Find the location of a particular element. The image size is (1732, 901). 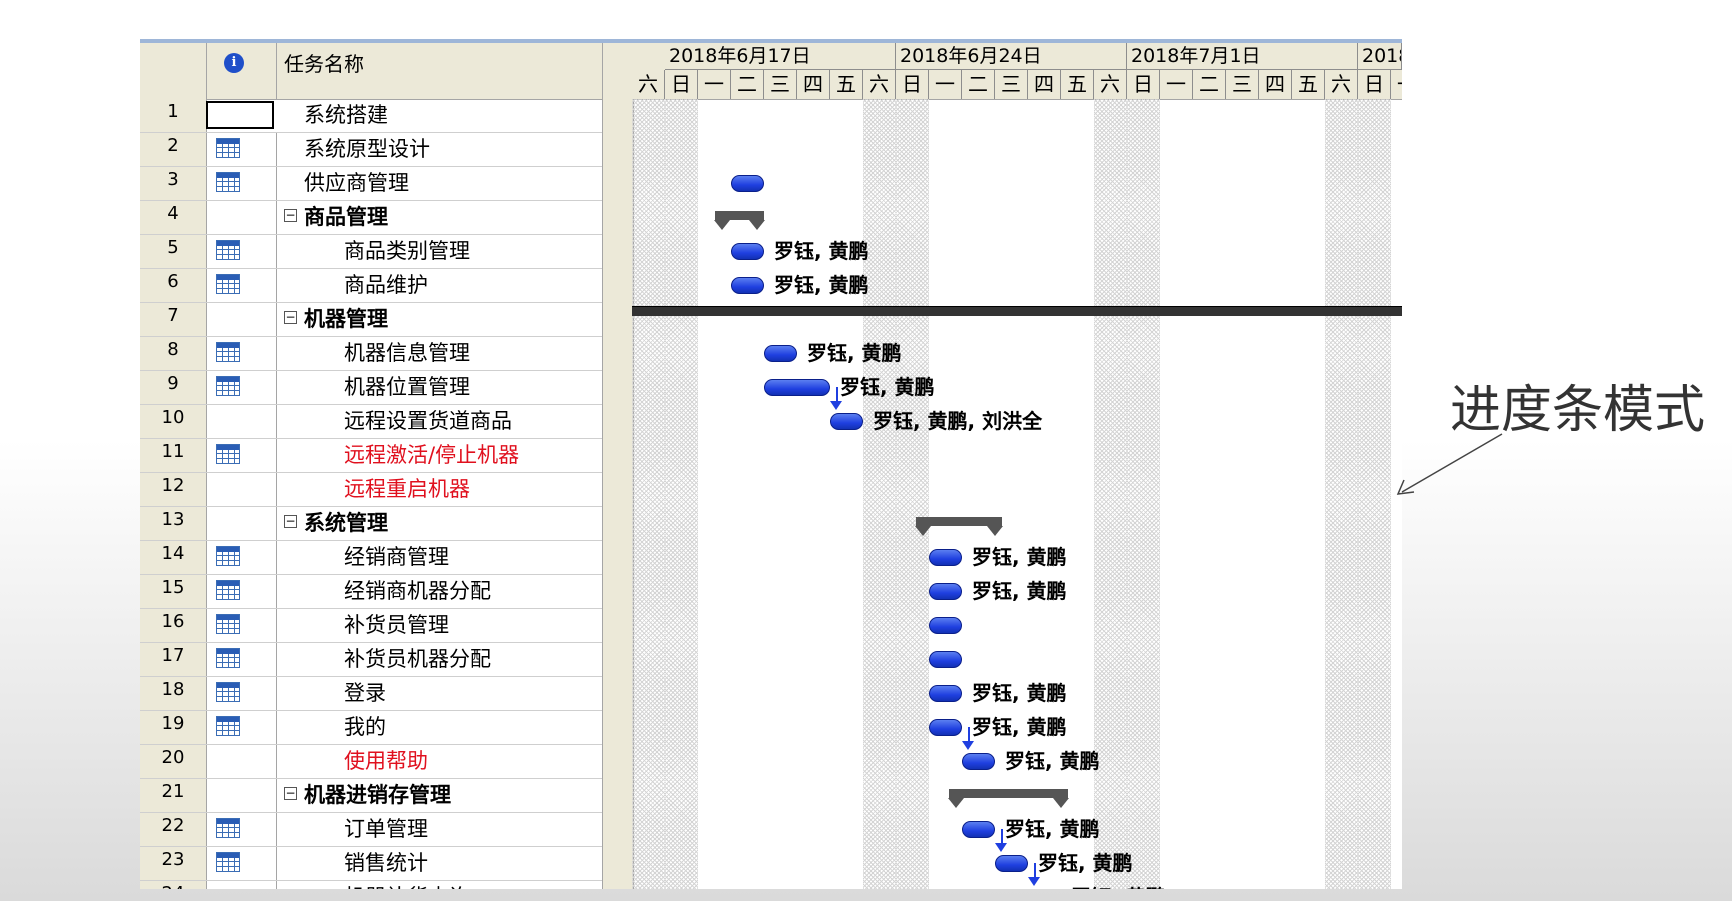

table-row: 20 使用帮助 is located at coordinates (371, 762).